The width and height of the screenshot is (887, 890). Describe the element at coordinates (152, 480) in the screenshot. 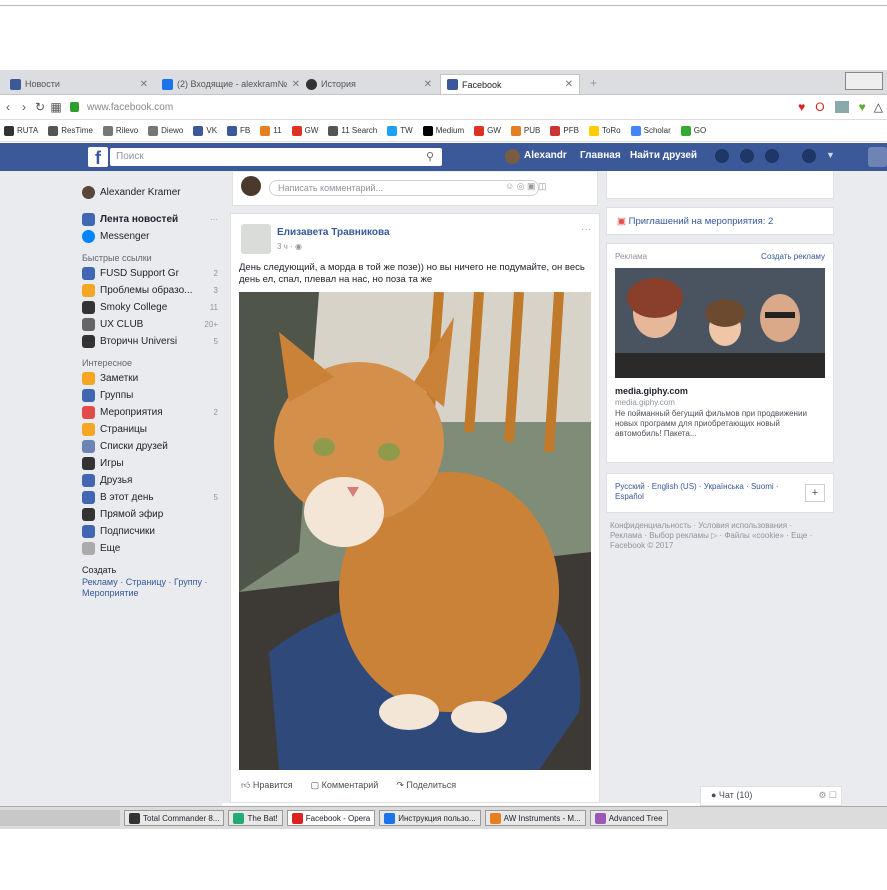

I see `sidebar-item: Друзья` at that location.